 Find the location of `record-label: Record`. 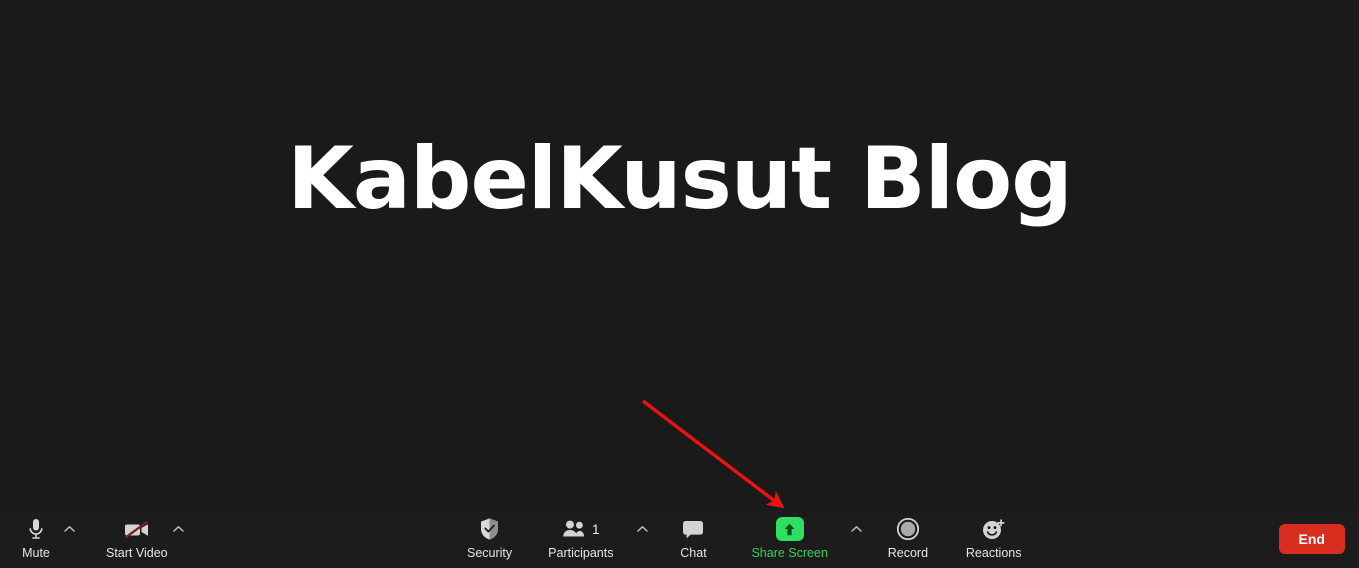

record-label: Record is located at coordinates (908, 553).